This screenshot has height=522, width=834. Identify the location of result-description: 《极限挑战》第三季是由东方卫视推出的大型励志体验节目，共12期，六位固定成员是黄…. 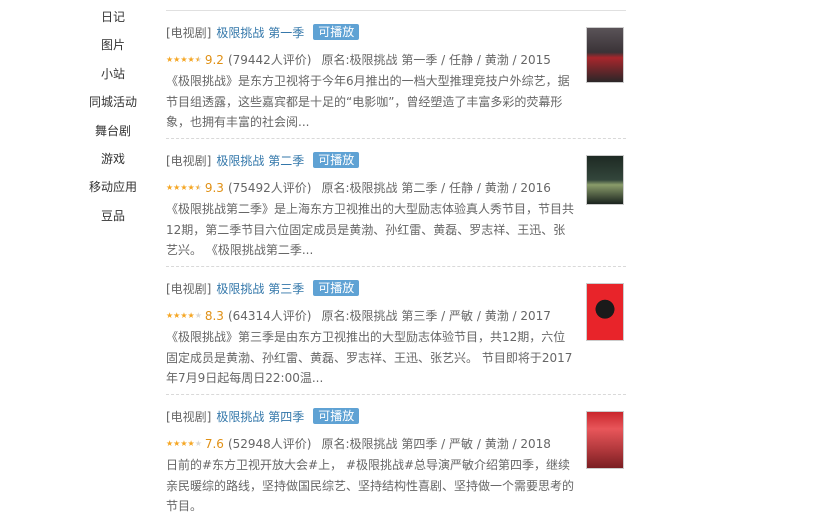
(369, 357).